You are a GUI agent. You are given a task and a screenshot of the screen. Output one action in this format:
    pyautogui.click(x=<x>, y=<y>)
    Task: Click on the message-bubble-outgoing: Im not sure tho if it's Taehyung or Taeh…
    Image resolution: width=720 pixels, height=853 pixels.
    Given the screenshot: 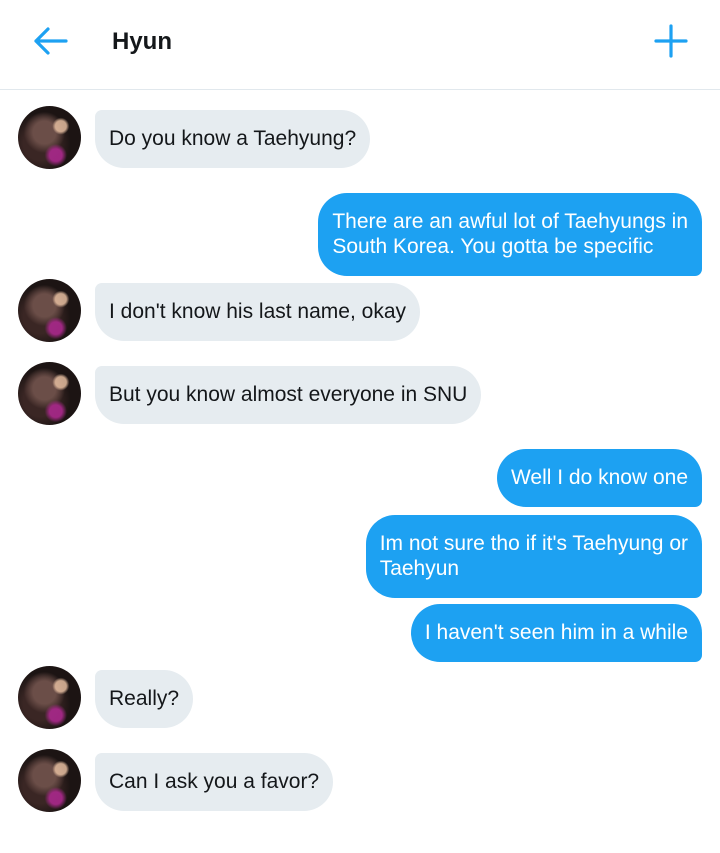 What is the action you would take?
    pyautogui.click(x=533, y=556)
    